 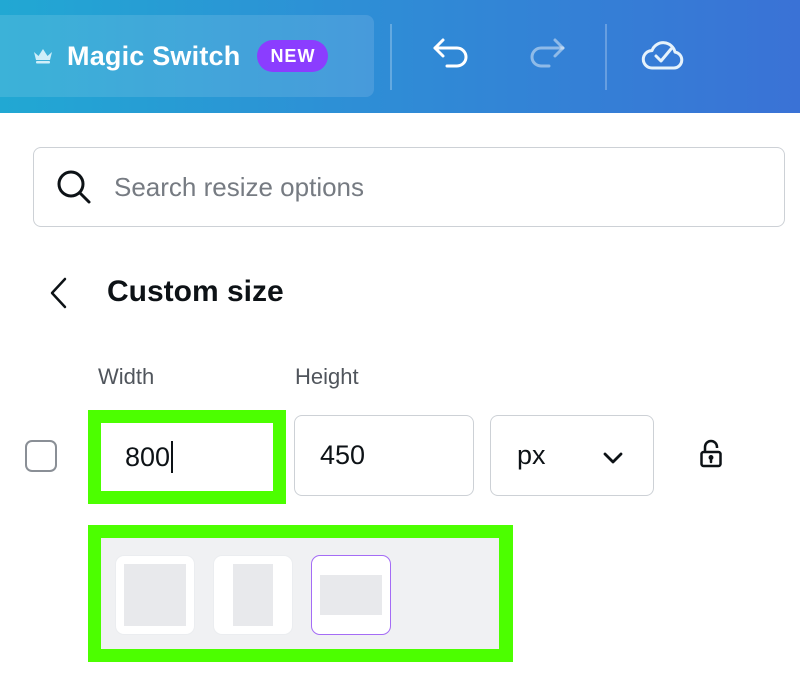 What do you see at coordinates (293, 56) in the screenshot?
I see `new-badge: NEW` at bounding box center [293, 56].